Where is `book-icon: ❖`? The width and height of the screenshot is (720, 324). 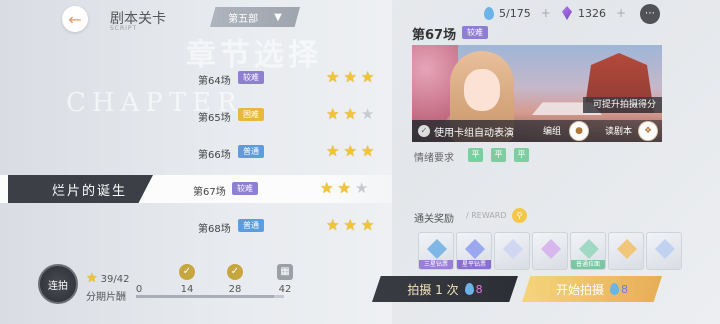 book-icon: ❖ is located at coordinates (648, 131).